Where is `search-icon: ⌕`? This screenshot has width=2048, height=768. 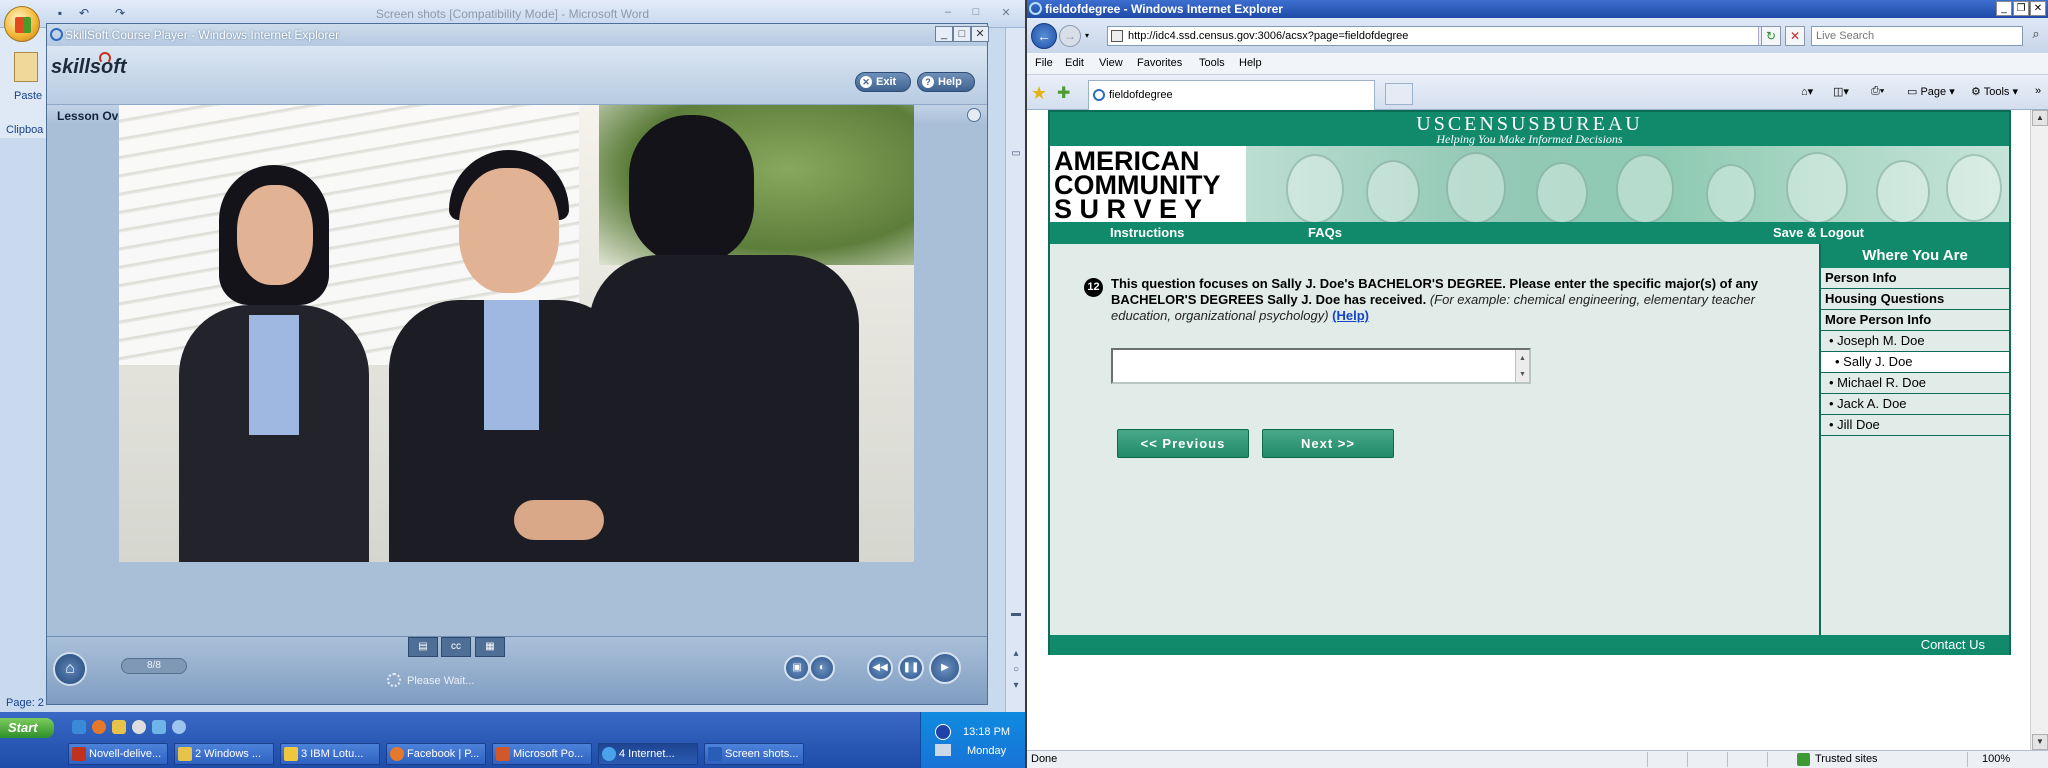 search-icon: ⌕ is located at coordinates (2036, 36).